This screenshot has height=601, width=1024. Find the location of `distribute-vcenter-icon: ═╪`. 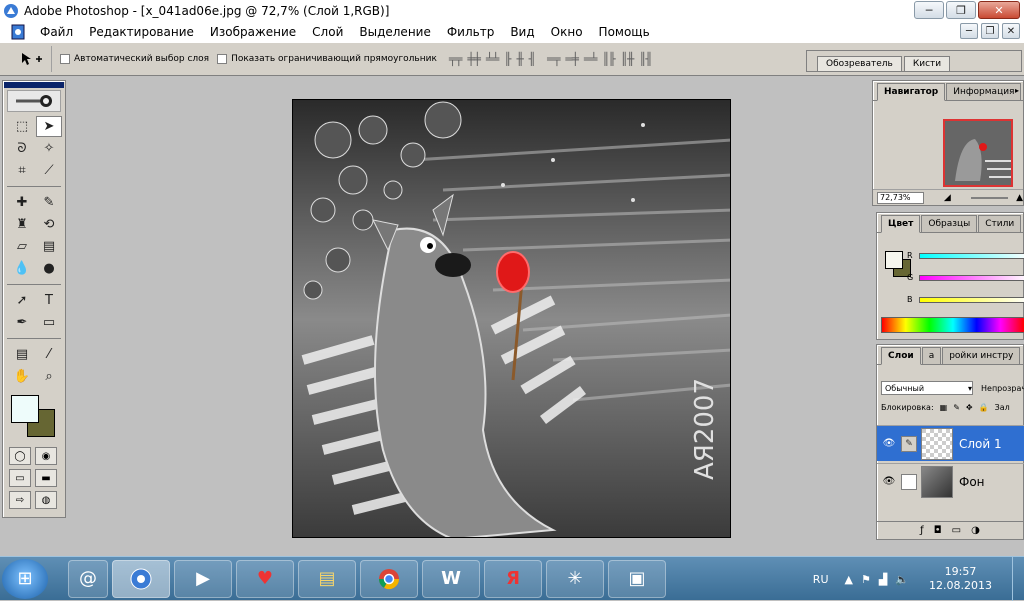

distribute-vcenter-icon: ═╪ is located at coordinates (571, 59).